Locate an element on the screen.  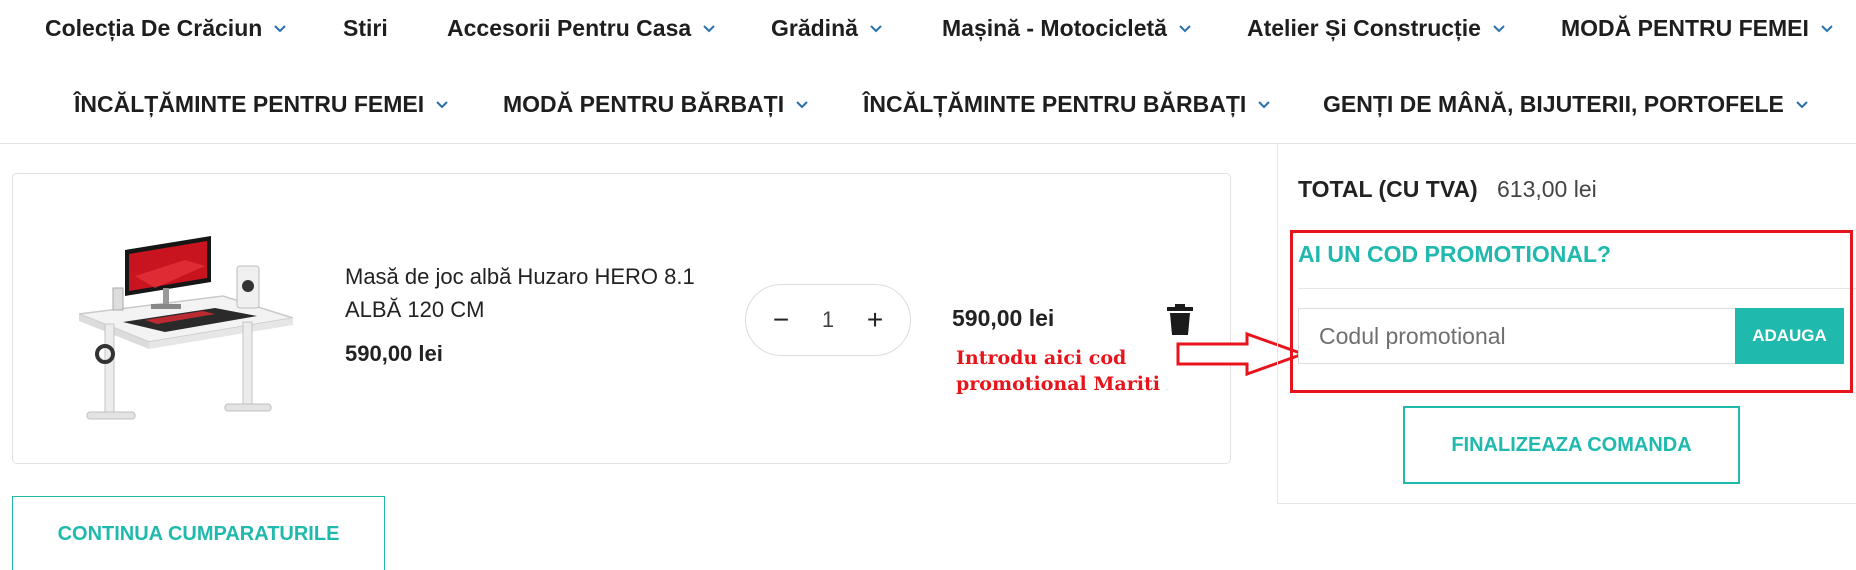
nav-item-stiri: Stiri is located at coordinates (365, 28).